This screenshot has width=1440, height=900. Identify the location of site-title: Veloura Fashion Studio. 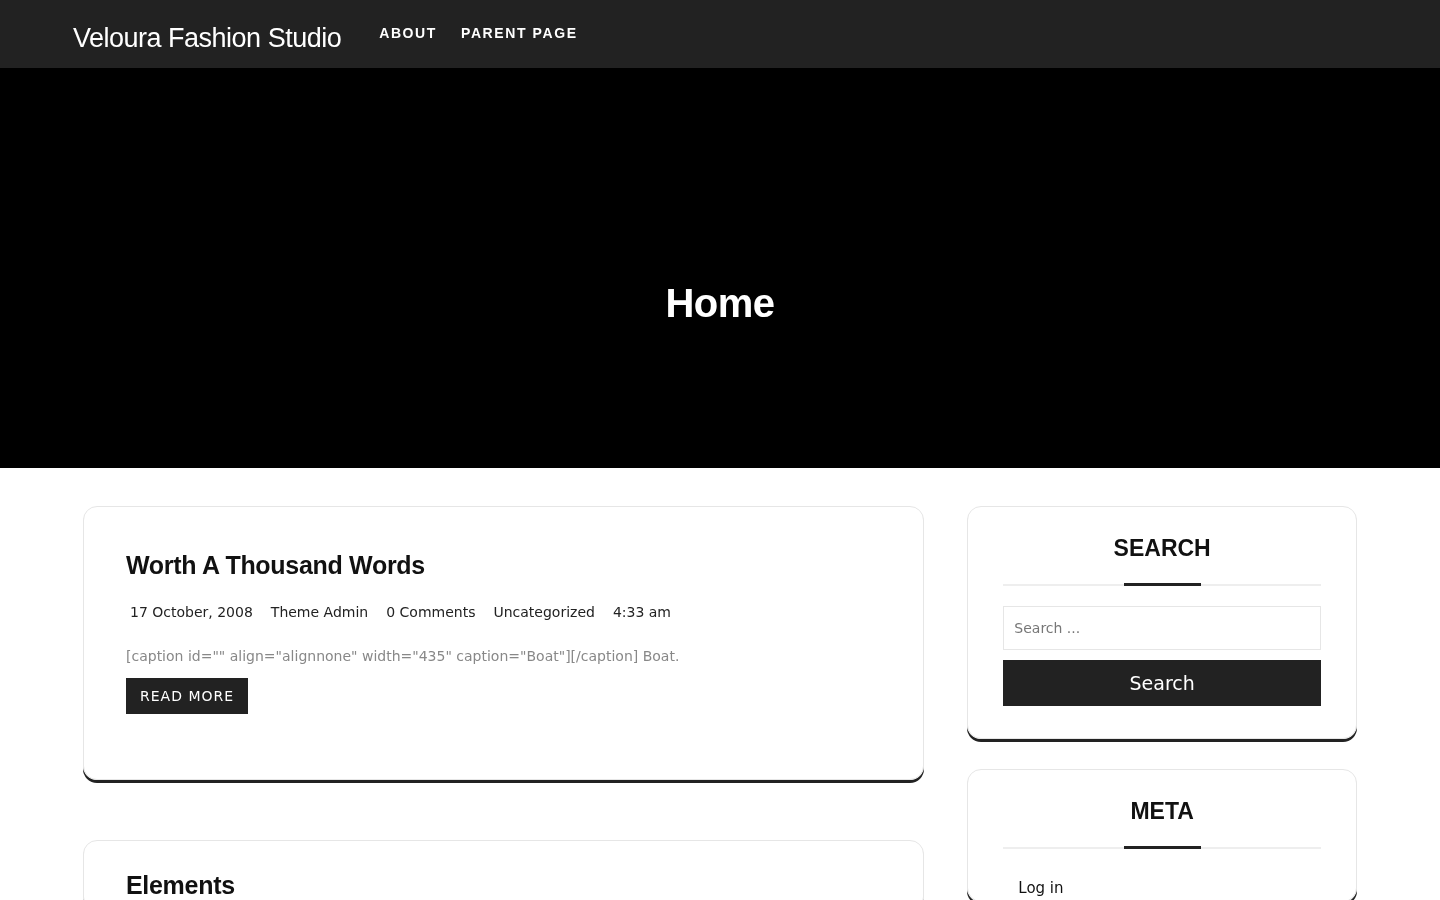
(207, 38).